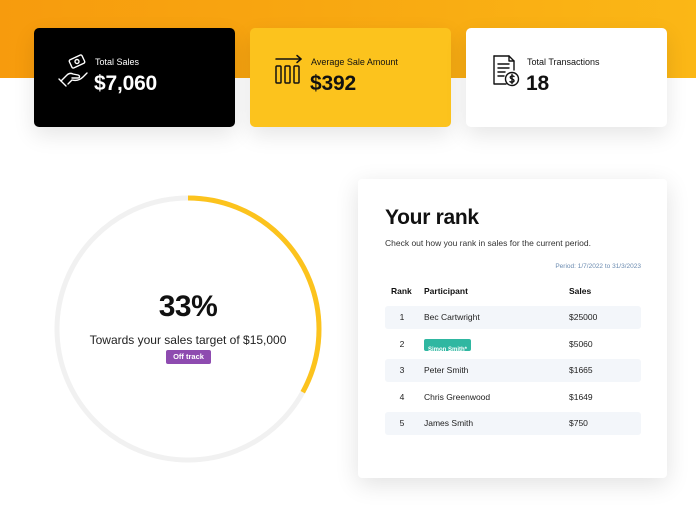  Describe the element at coordinates (513, 292) in the screenshot. I see `rank-table-header: Rank Participant Sales` at that location.